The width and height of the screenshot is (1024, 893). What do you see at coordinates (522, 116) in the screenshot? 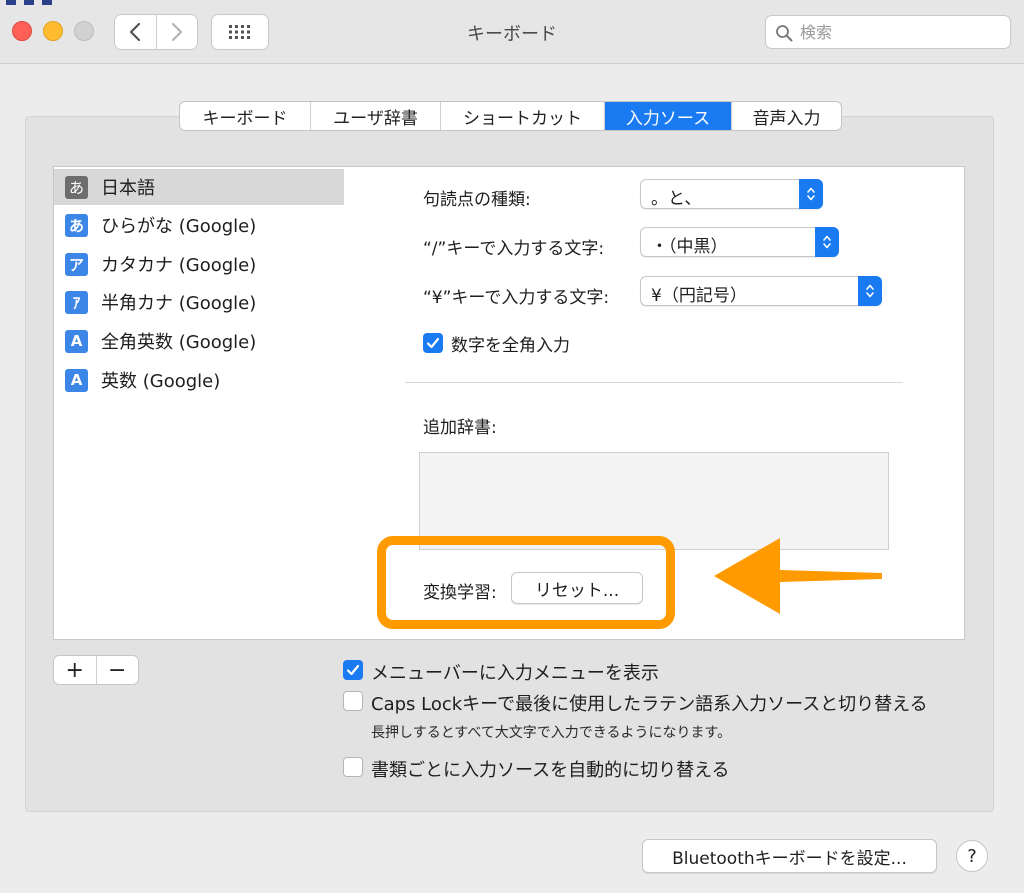
I see `tab-shortcuts: ショートカット` at bounding box center [522, 116].